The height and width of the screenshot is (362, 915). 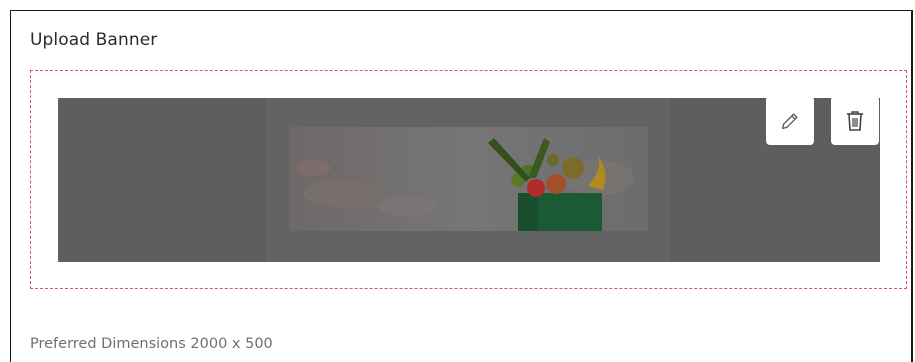 I want to click on trash-icon, so click(x=855, y=120).